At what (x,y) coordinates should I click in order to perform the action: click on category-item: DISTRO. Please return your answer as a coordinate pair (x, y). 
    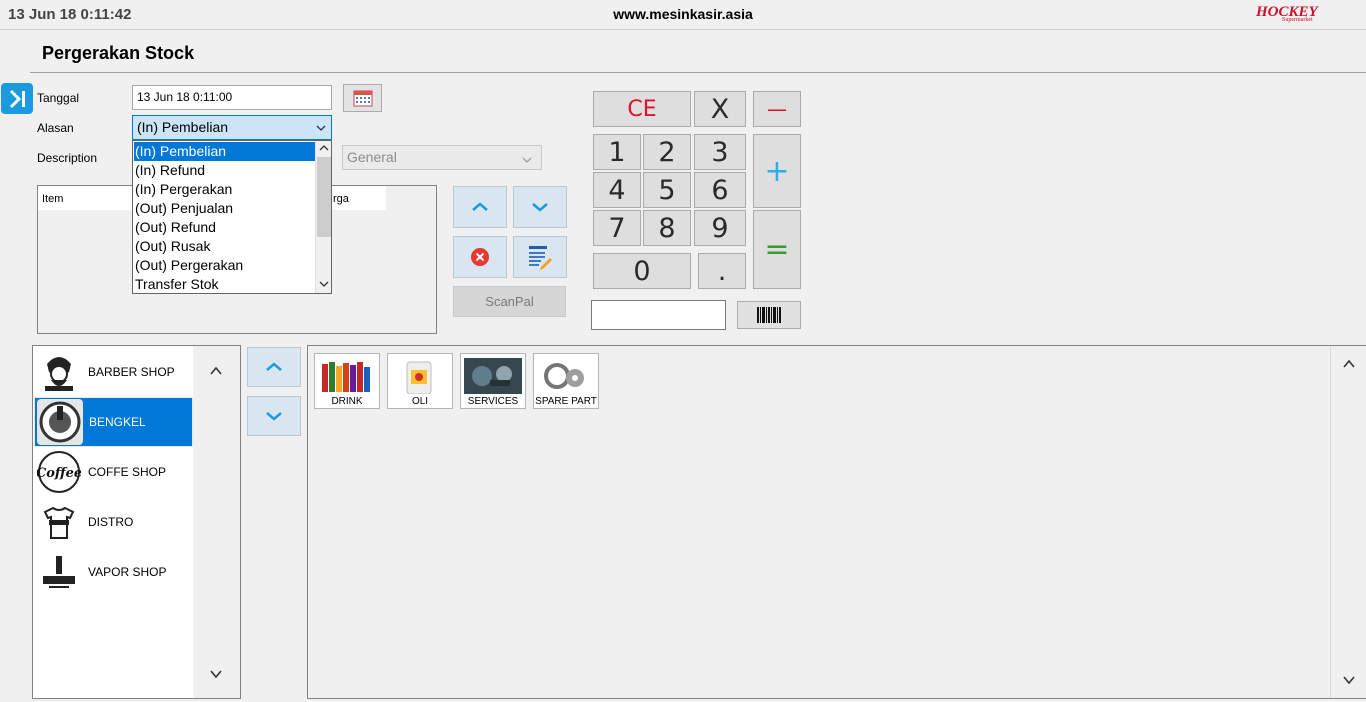
    Looking at the image, I should click on (113, 522).